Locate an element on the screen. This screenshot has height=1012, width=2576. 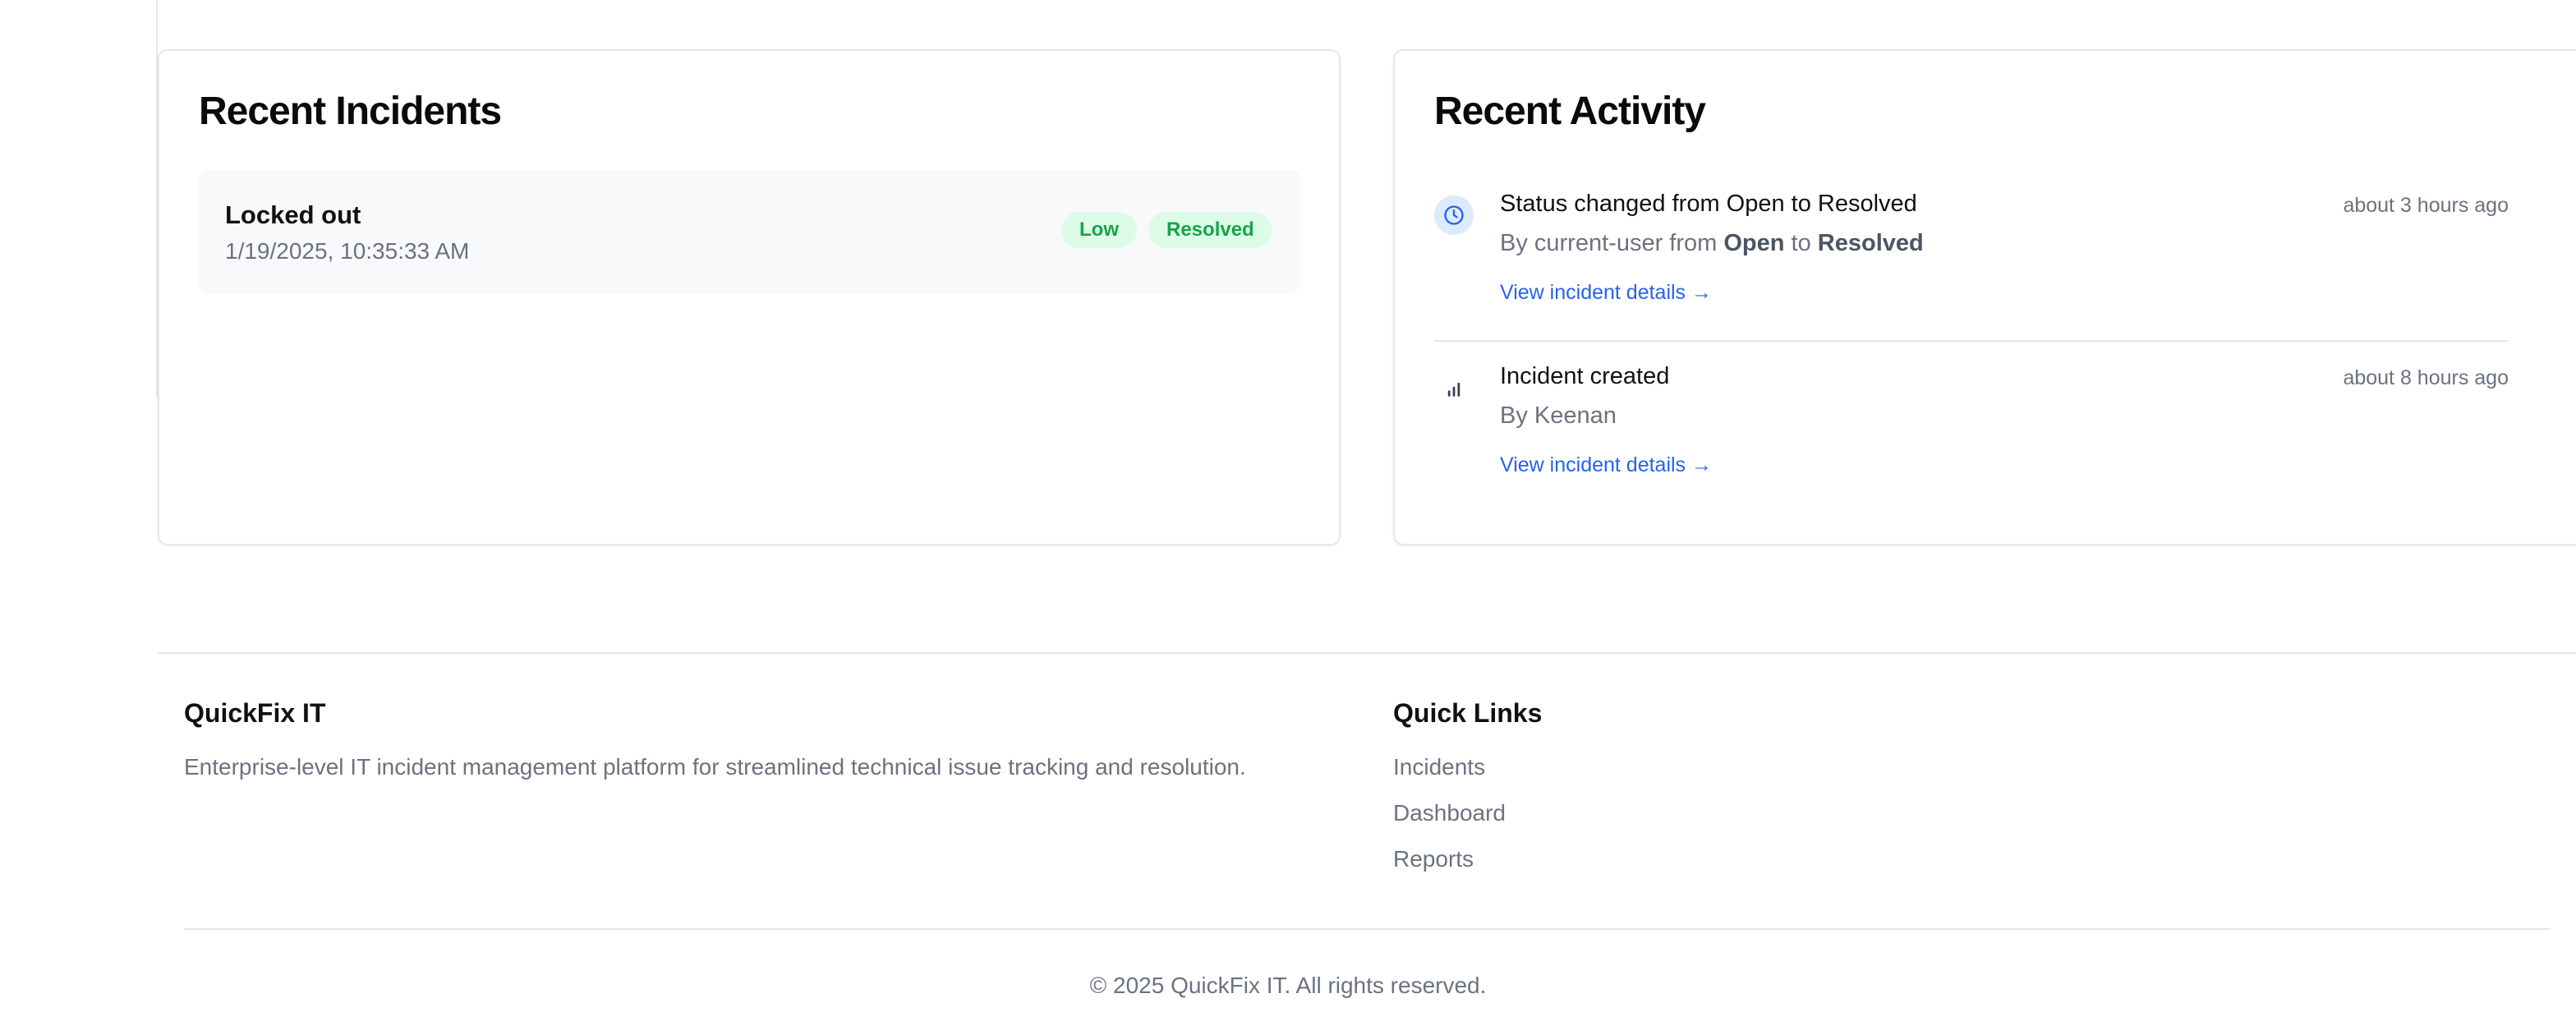
activity-title: Status changed from Open to Resolved is located at coordinates (1708, 204).